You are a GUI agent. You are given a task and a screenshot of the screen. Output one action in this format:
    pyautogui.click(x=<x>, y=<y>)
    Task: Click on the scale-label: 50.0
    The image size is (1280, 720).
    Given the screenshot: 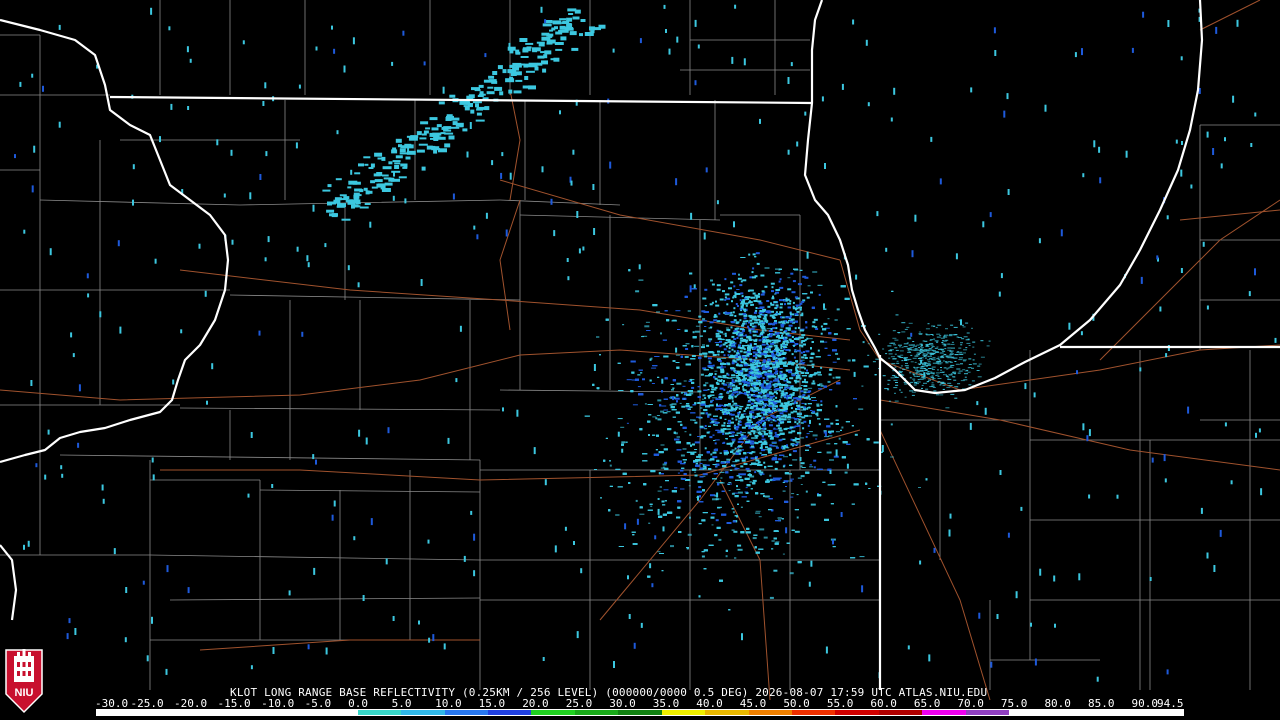 What is the action you would take?
    pyautogui.click(x=796, y=703)
    